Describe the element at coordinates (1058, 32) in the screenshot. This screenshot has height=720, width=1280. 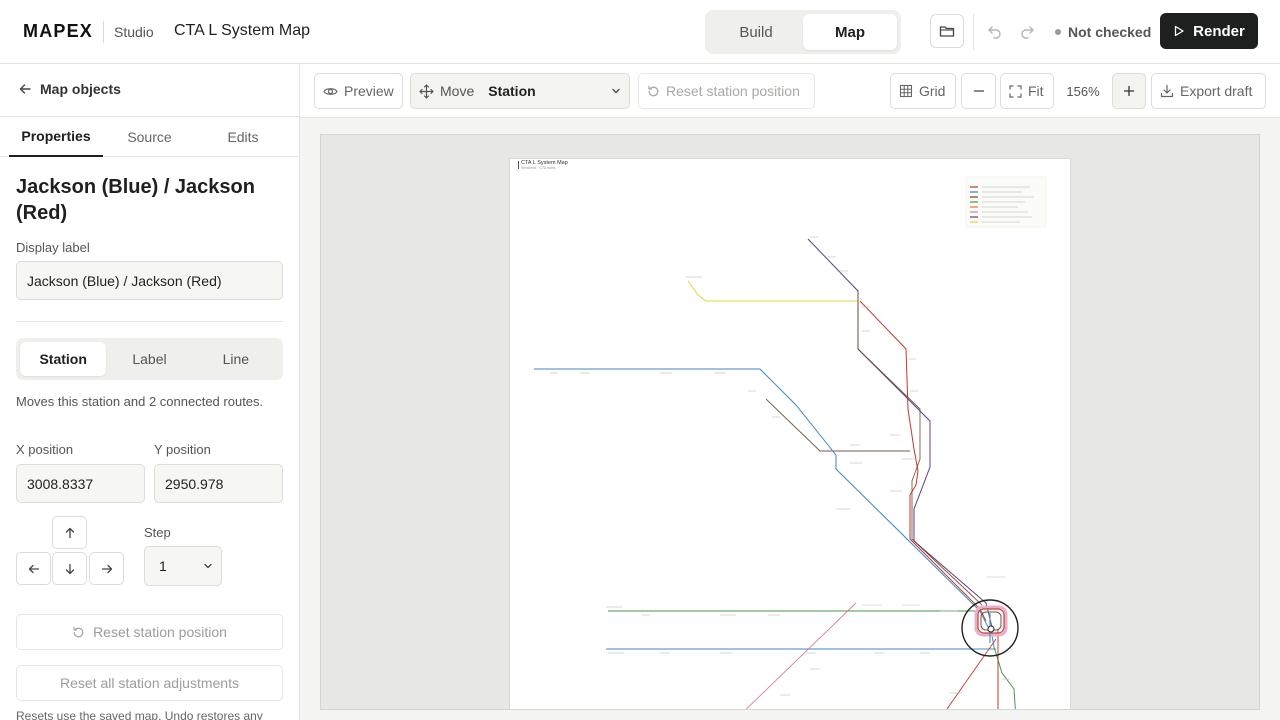
I see `status-dot` at that location.